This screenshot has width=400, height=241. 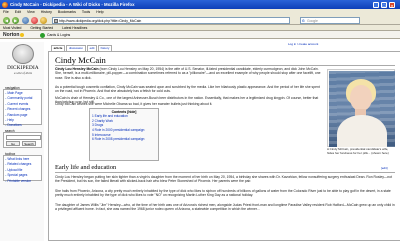 What do you see at coordinates (23, 73) in the screenshot?
I see `logo-subtitle: a wiki of dicks` at bounding box center [23, 73].